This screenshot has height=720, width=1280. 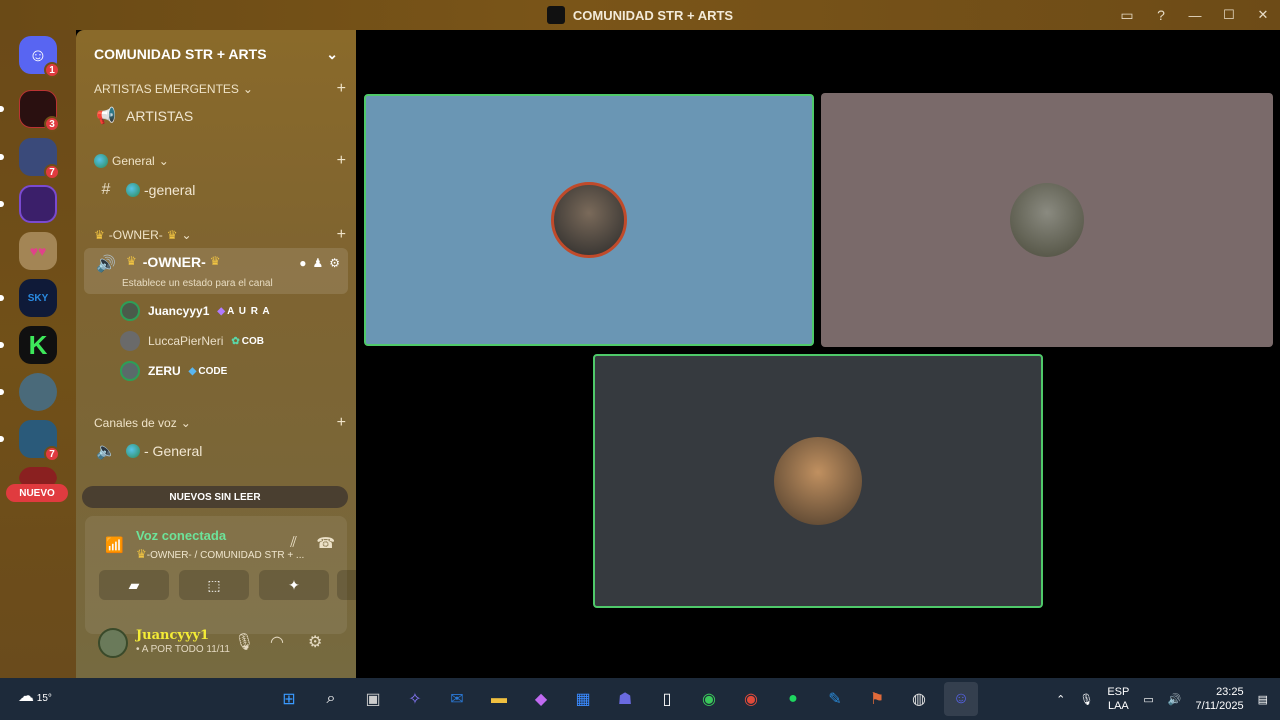 What do you see at coordinates (835, 699) in the screenshot?
I see `editor-icon: ✎` at bounding box center [835, 699].